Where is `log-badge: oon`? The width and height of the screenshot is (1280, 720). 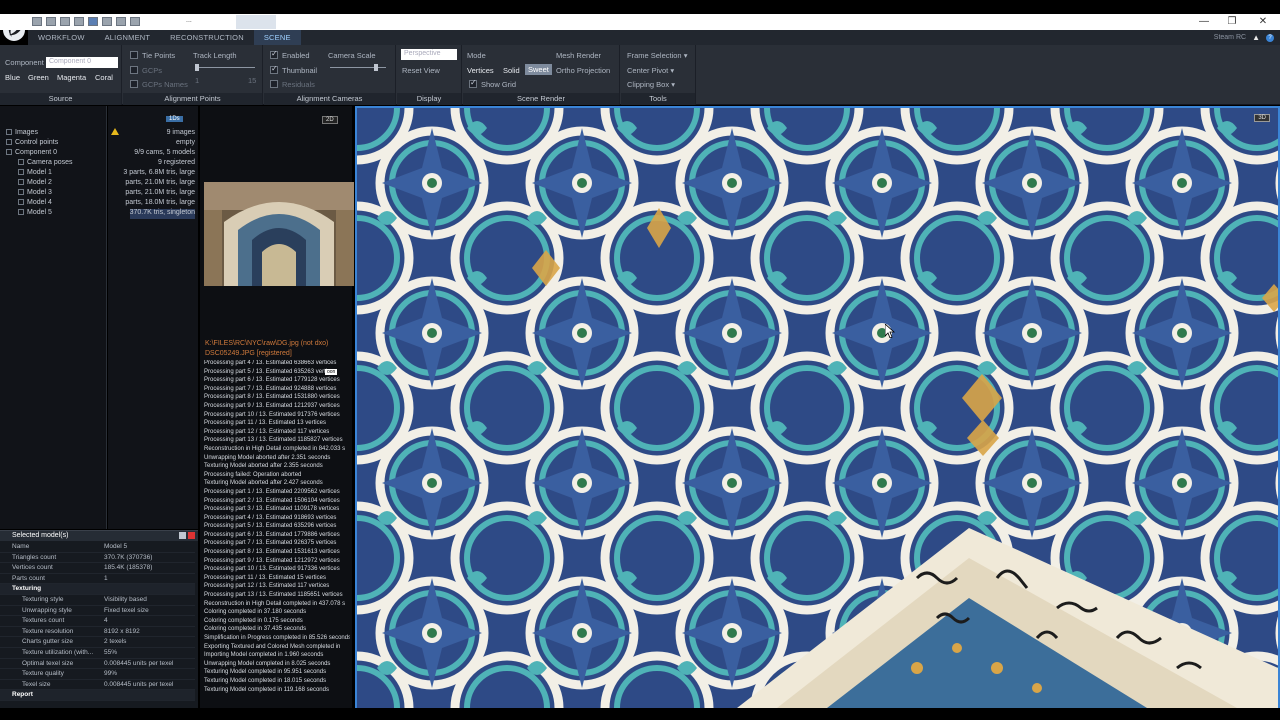
log-badge: oon is located at coordinates (331, 372).